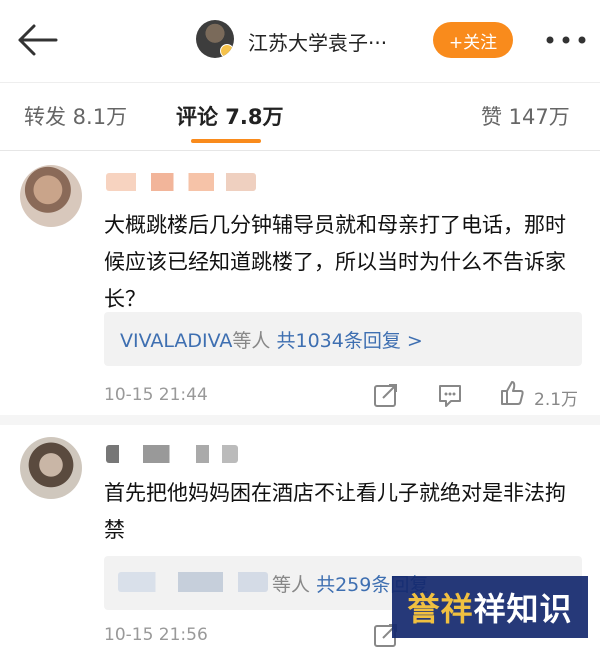 This screenshot has height=656, width=600. Describe the element at coordinates (349, 341) in the screenshot. I see `reply-count: 共1034条回复 >` at that location.